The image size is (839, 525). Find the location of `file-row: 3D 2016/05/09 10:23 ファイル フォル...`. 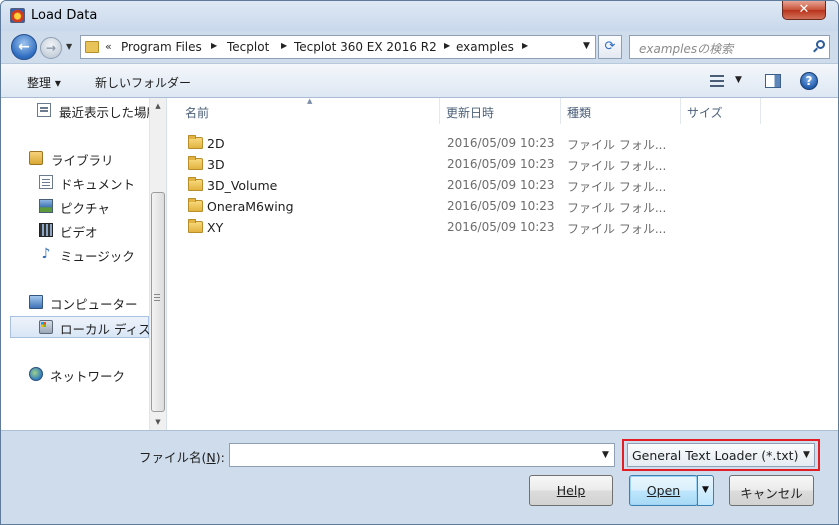

file-row: 3D 2016/05/09 10:23 ファイル フォル... is located at coordinates (447, 164).